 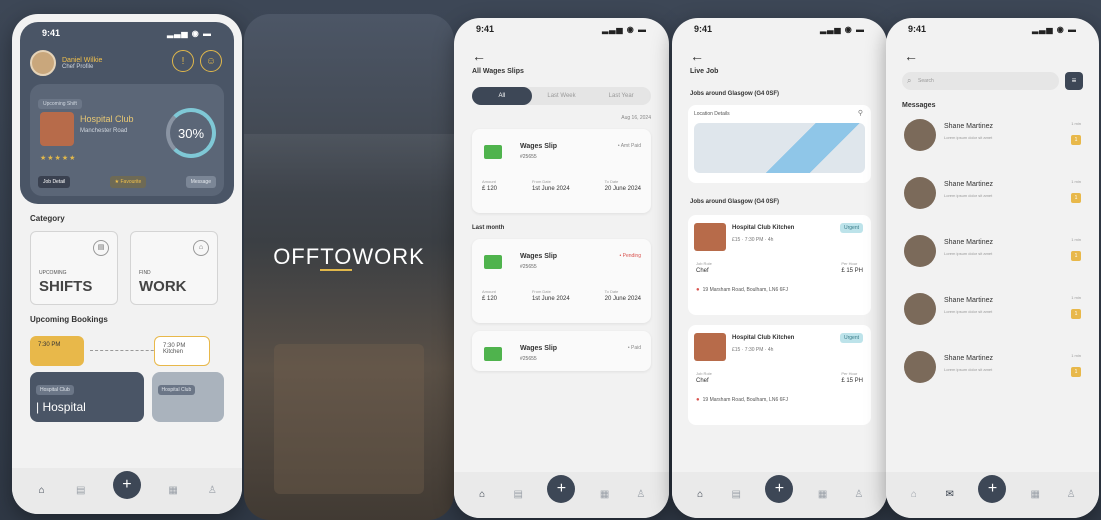 What do you see at coordinates (60, 104) in the screenshot?
I see `job-tag: Upcoming Shift` at bounding box center [60, 104].